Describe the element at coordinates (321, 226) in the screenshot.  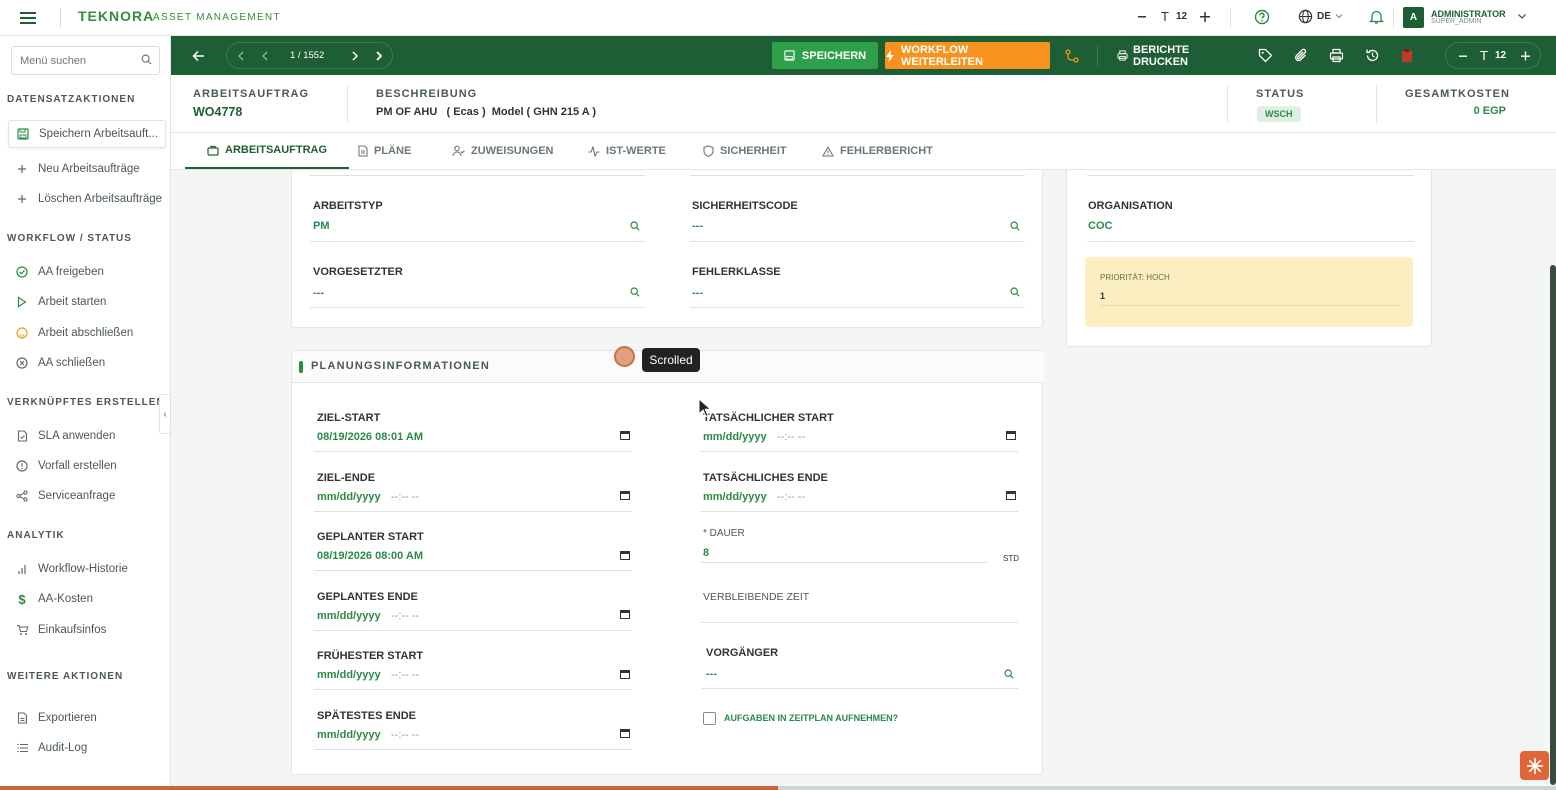
I see `worktype-field: PM` at that location.